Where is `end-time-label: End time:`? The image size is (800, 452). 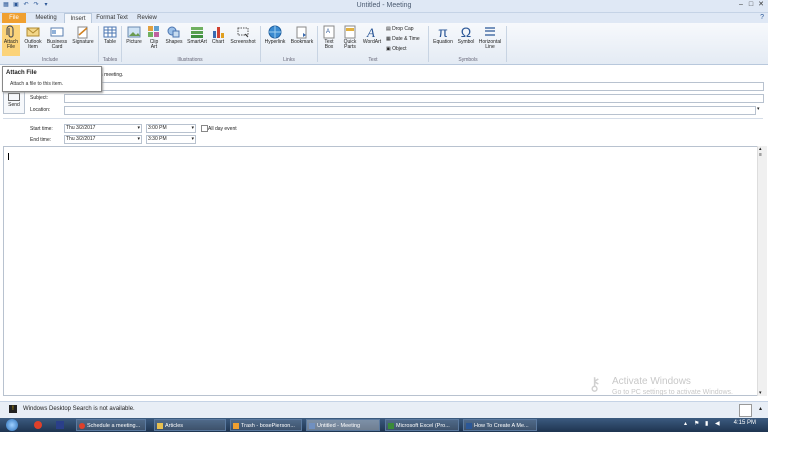
end-time-label: End time: is located at coordinates (41, 140).